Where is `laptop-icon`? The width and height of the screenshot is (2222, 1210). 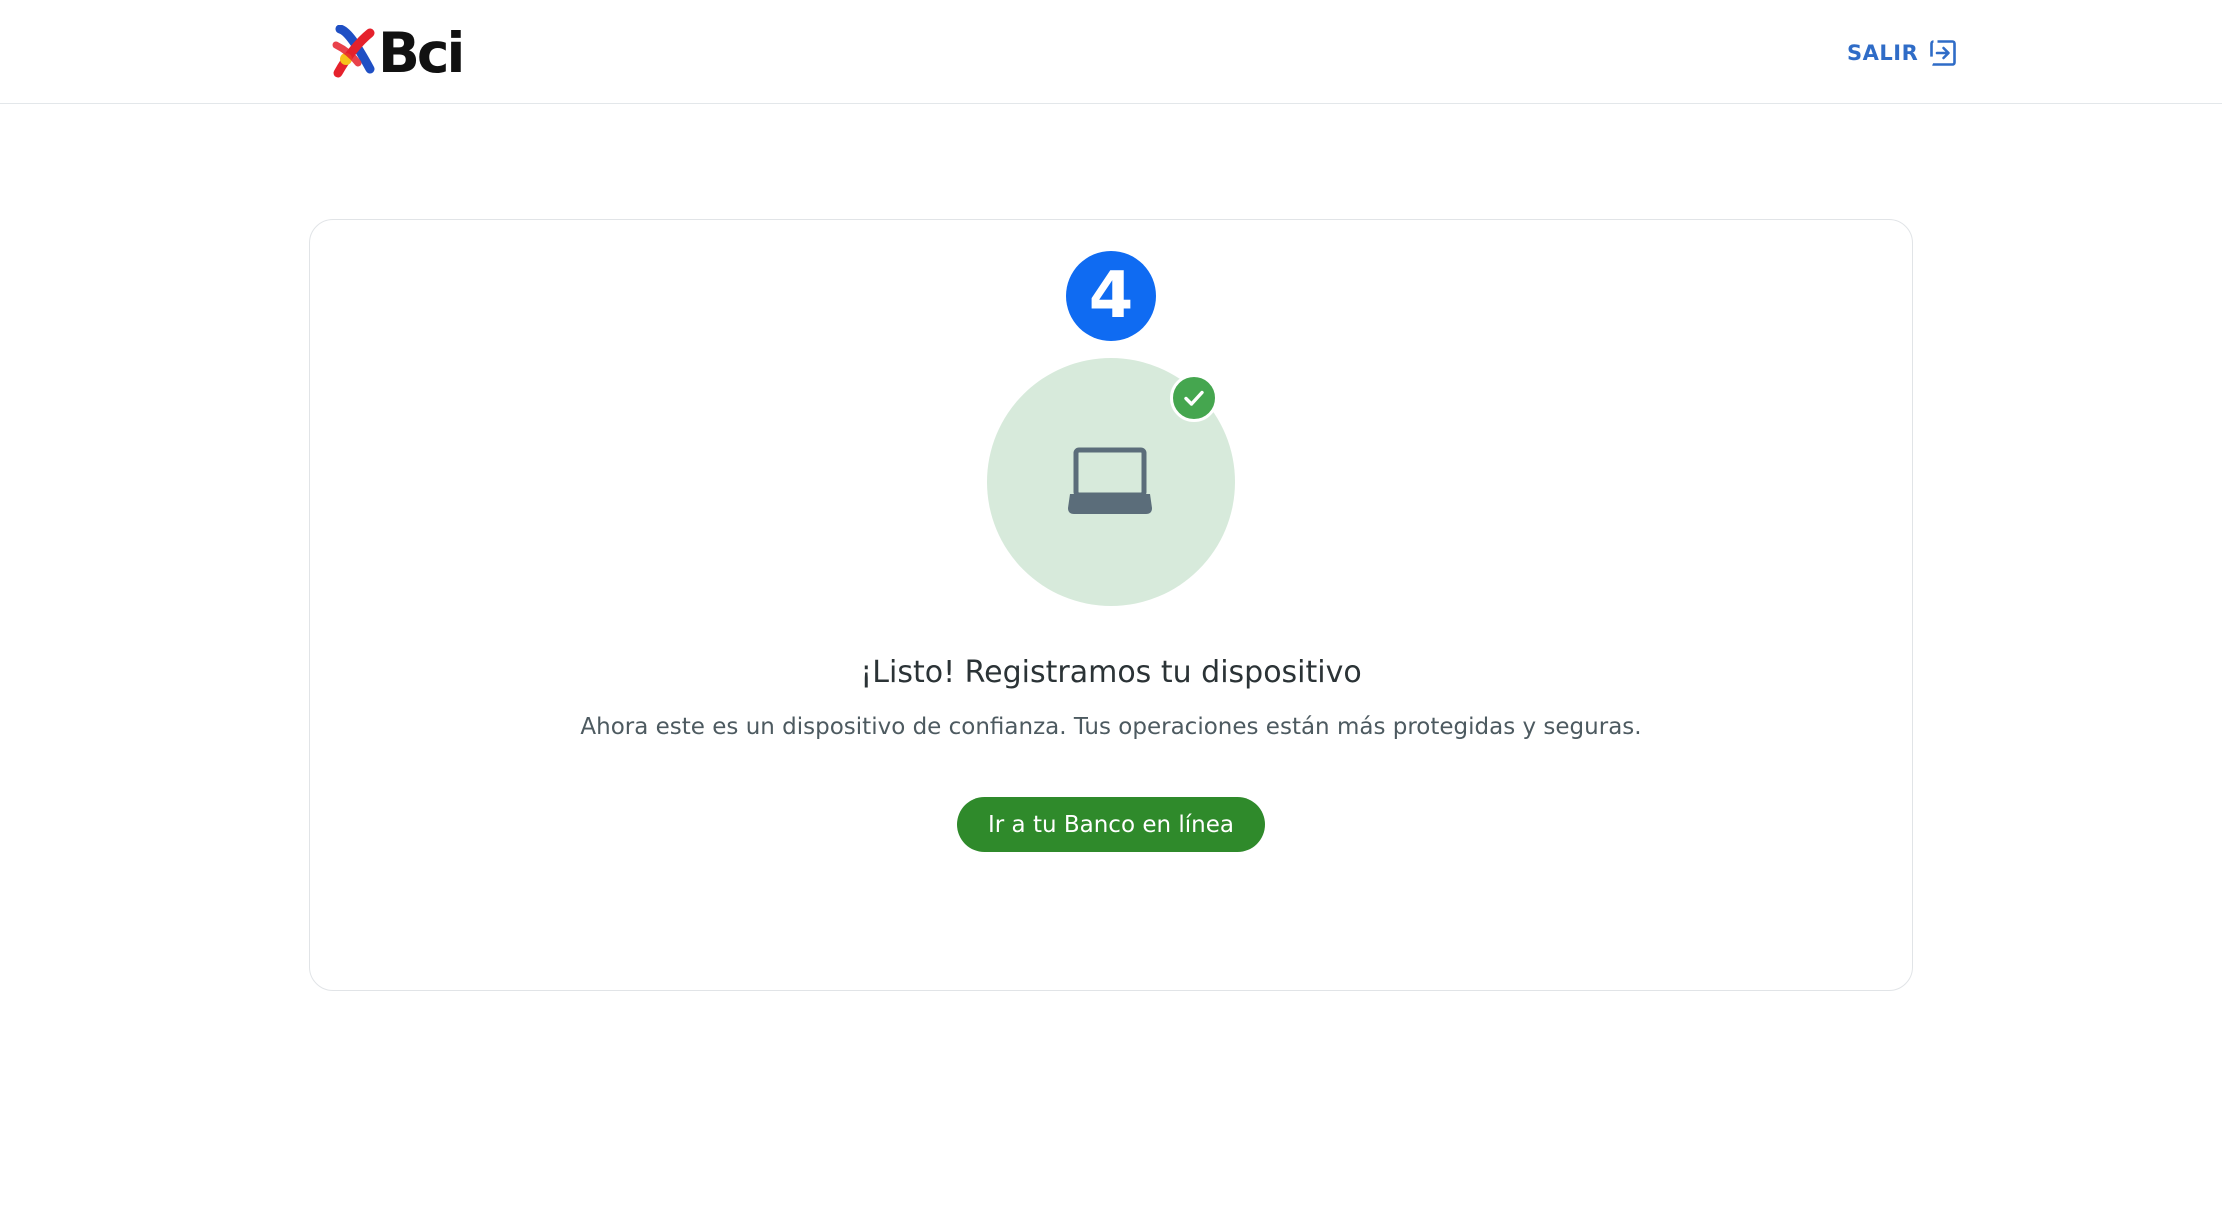
laptop-icon is located at coordinates (1110, 480).